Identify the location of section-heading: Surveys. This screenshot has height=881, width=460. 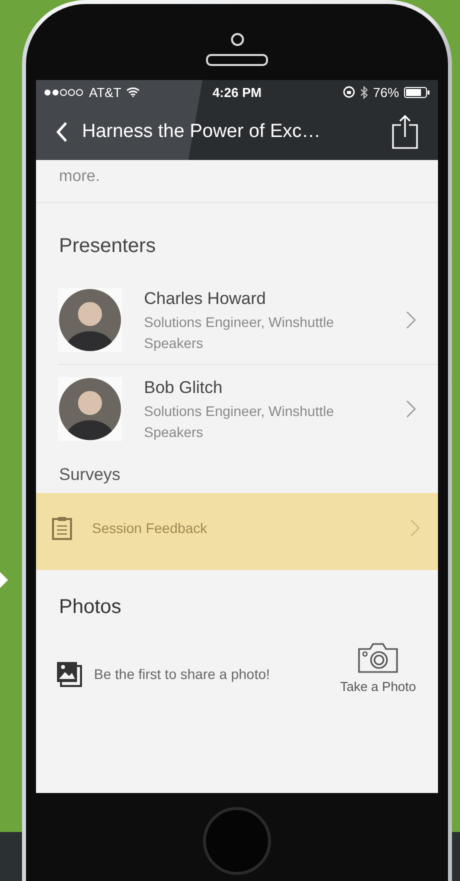
(90, 475).